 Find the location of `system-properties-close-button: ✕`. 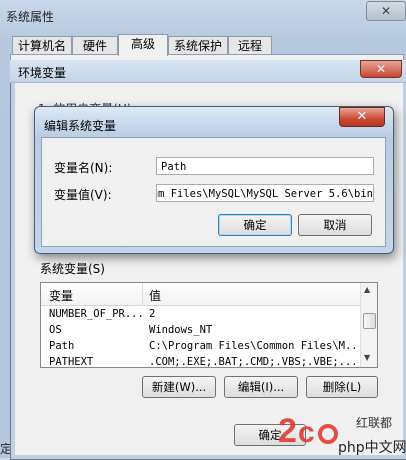

system-properties-close-button: ✕ is located at coordinates (386, 11).